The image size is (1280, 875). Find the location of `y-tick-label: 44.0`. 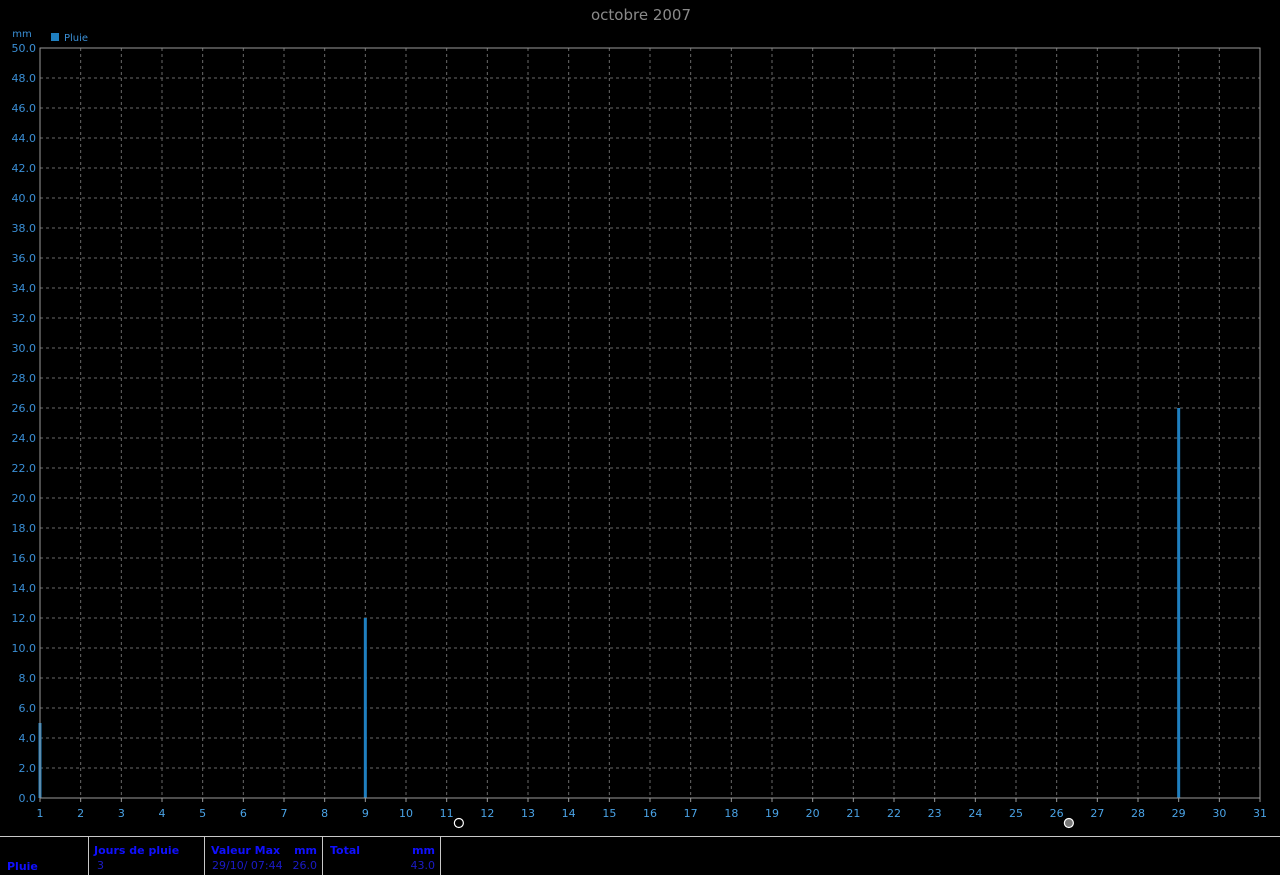

y-tick-label: 44.0 is located at coordinates (24, 138).